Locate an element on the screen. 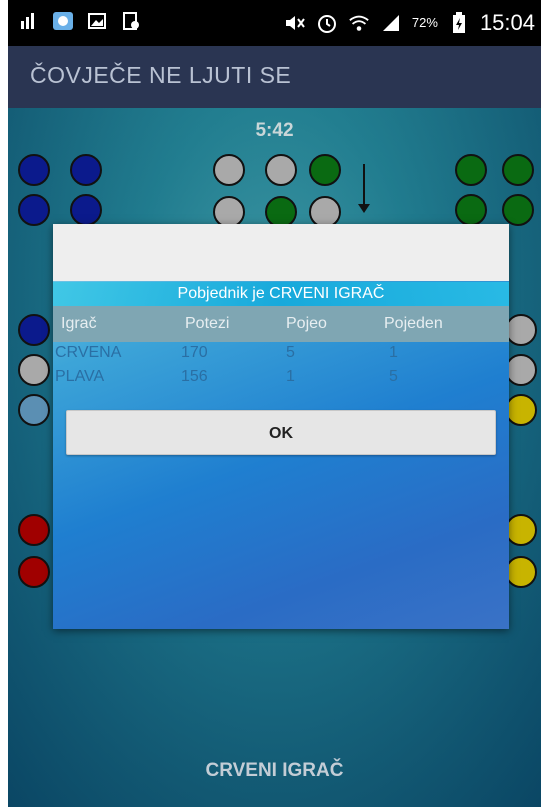  photo-icon is located at coordinates (63, 21).